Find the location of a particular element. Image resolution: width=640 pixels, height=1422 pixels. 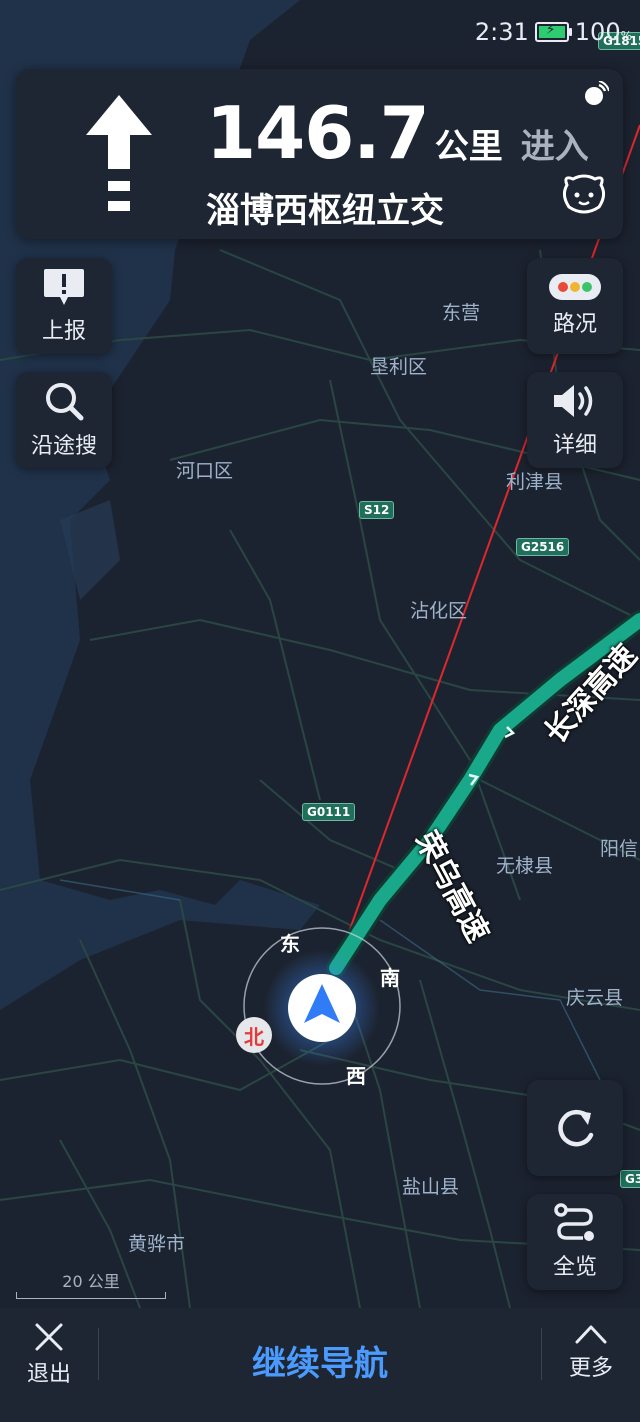

road-shield-g0111: G0111 is located at coordinates (329, 812).